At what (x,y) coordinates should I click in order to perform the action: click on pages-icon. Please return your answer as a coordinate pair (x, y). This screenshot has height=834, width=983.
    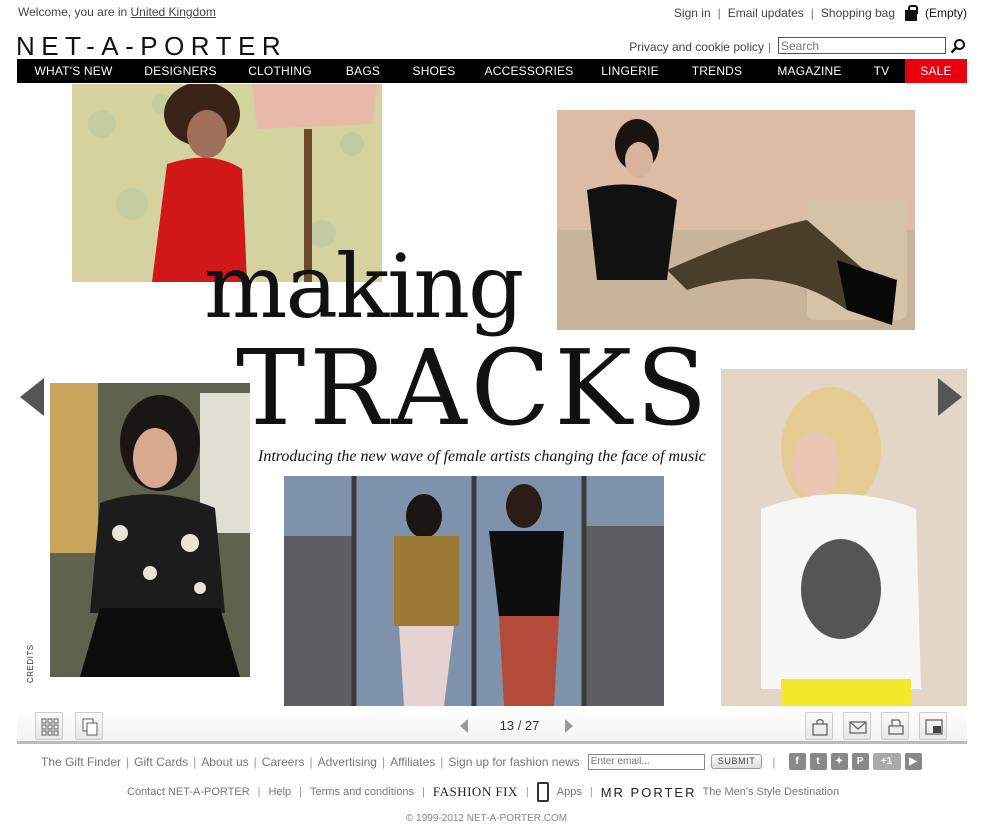
    Looking at the image, I should click on (90, 727).